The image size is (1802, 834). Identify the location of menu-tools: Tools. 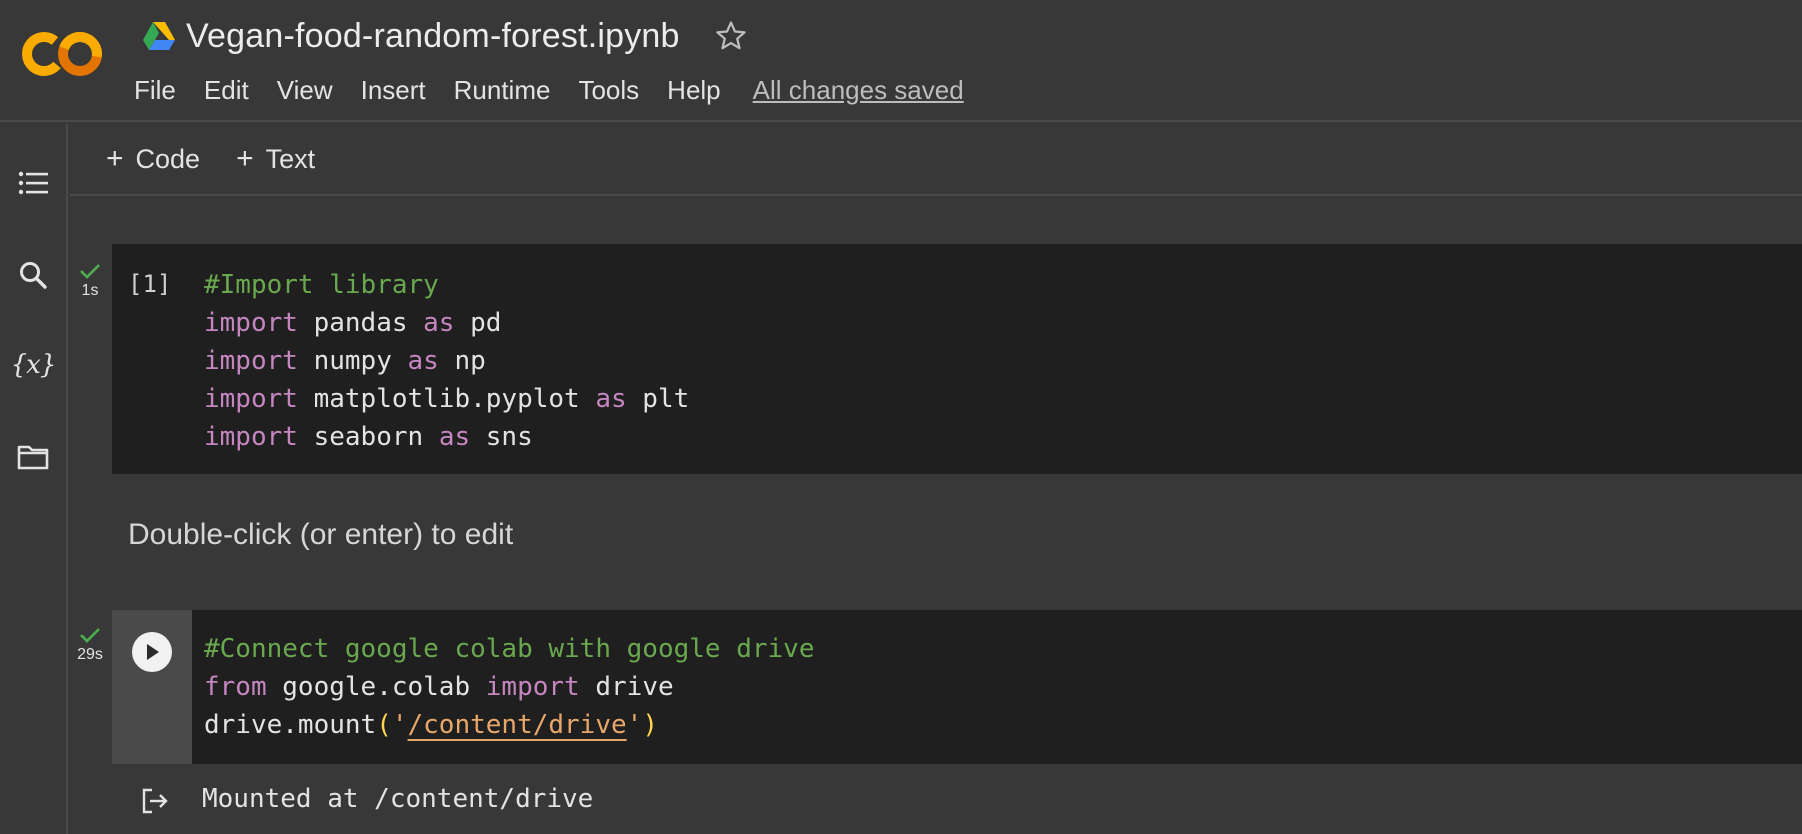
(608, 90).